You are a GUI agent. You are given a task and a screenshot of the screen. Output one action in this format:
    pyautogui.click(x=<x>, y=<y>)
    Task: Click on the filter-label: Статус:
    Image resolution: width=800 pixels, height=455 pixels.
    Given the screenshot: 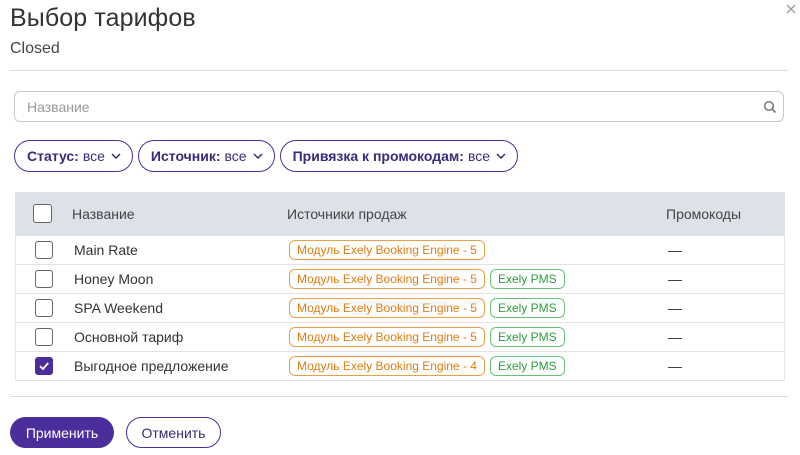 What is the action you would take?
    pyautogui.click(x=53, y=156)
    